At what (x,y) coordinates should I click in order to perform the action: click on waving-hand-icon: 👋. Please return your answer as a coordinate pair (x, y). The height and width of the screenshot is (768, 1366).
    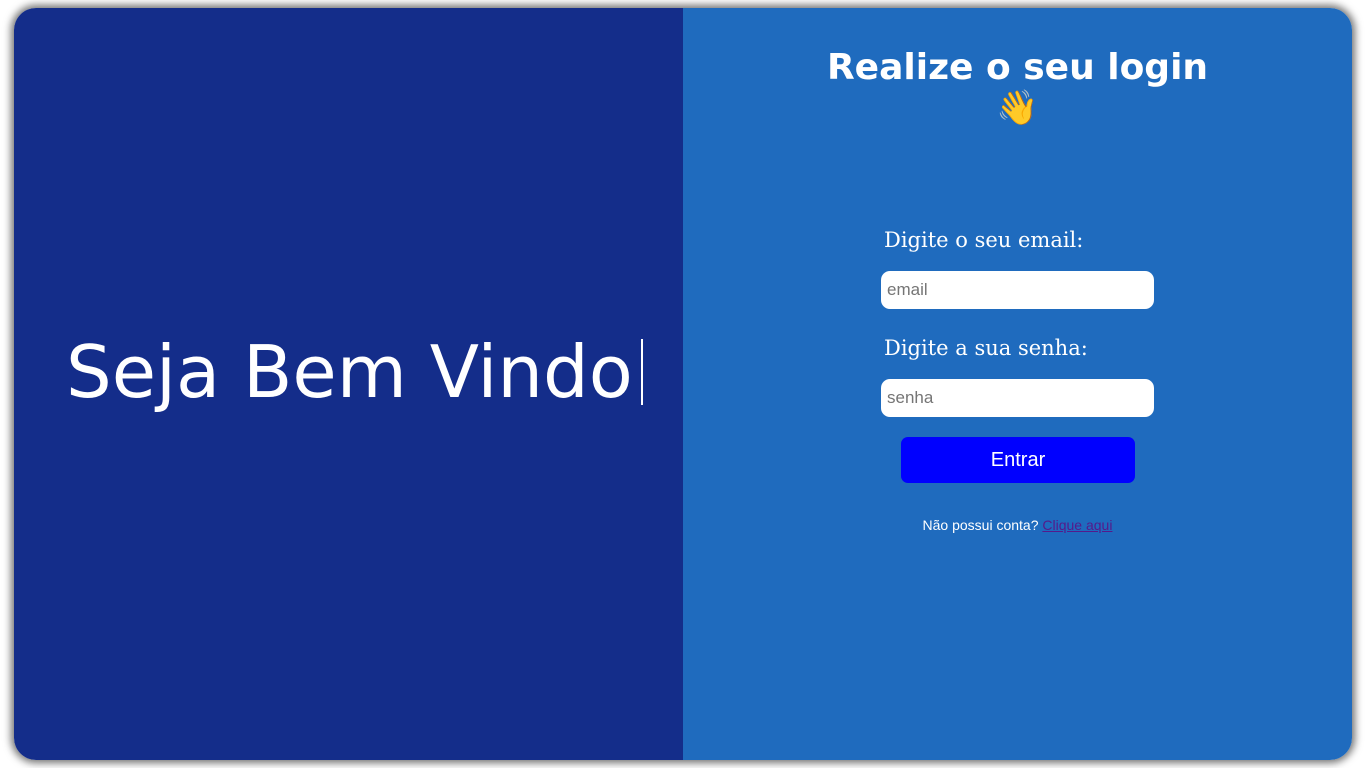
    Looking at the image, I should click on (1017, 108).